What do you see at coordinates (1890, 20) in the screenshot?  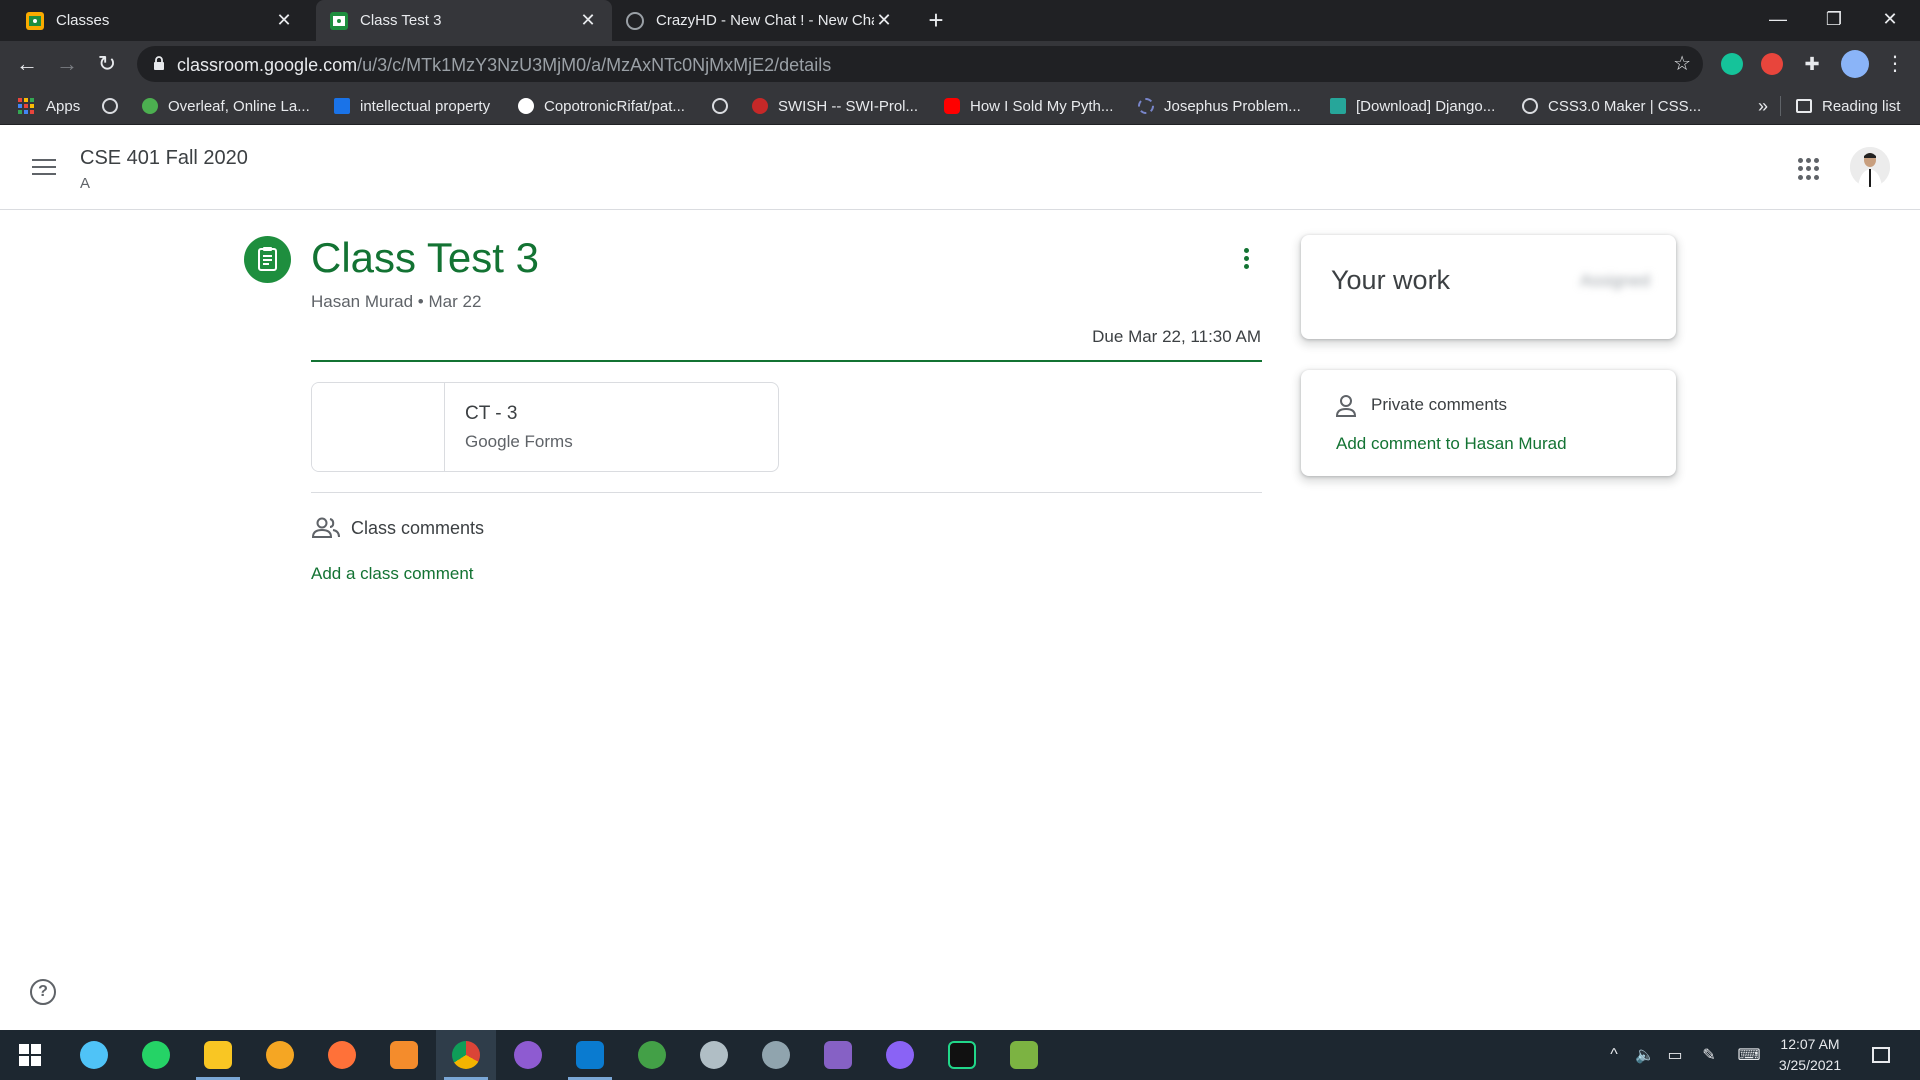 I see `close-window-button: ✕` at bounding box center [1890, 20].